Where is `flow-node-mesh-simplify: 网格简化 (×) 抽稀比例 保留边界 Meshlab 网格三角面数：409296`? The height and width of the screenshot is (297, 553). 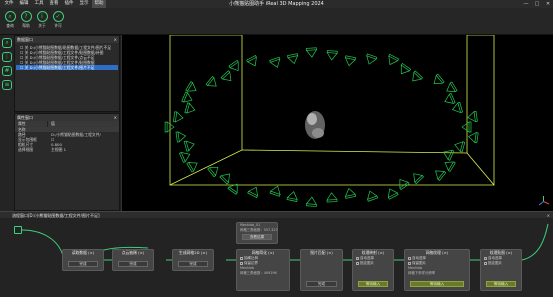
flow-node-mesh-simplify: 网格简化 (×) 抽稀比例 保留边界 Meshlab 网格三角面数：409296 is located at coordinates (263, 270).